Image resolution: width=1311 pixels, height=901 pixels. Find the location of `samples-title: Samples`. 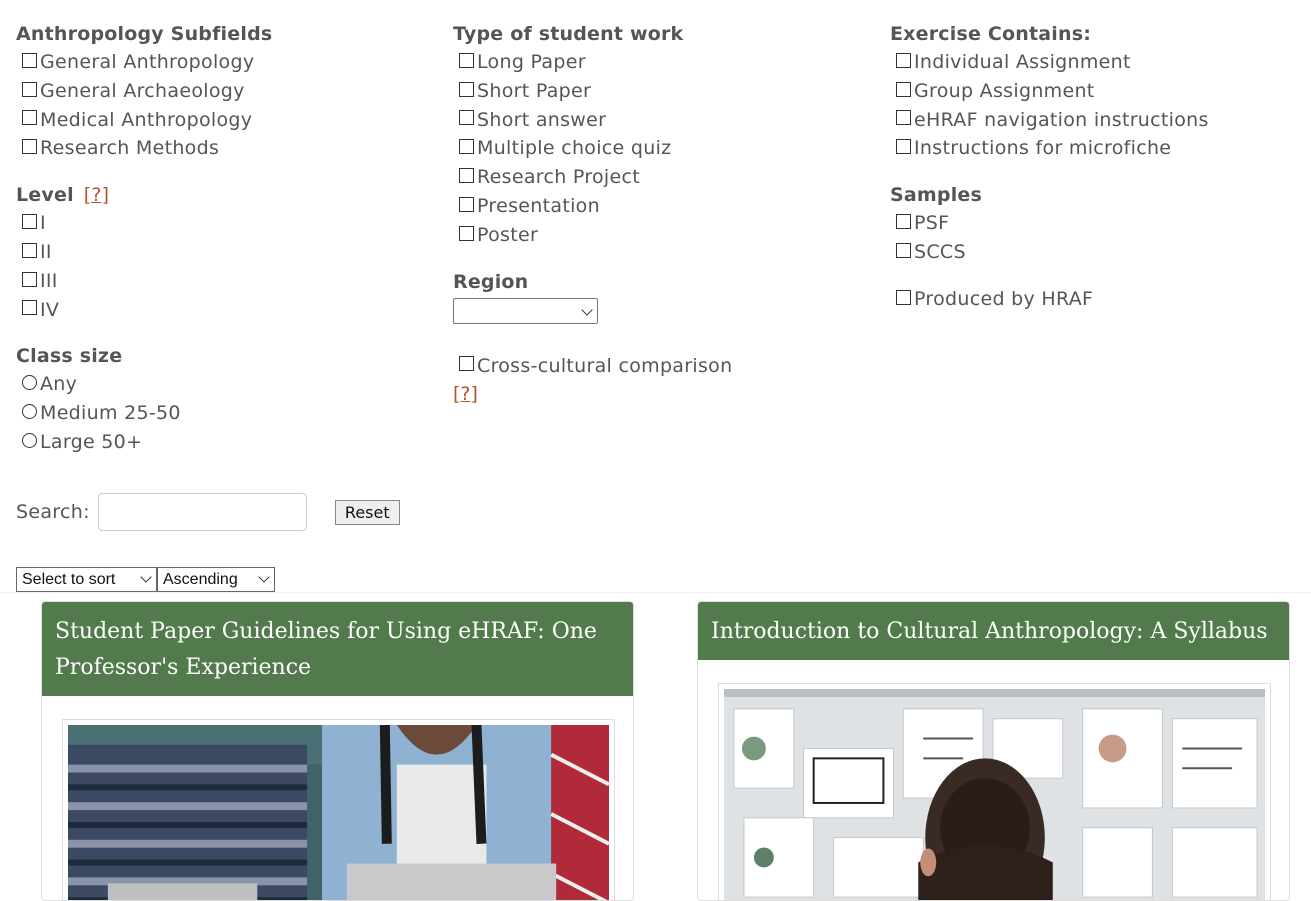

samples-title: Samples is located at coordinates (936, 195).